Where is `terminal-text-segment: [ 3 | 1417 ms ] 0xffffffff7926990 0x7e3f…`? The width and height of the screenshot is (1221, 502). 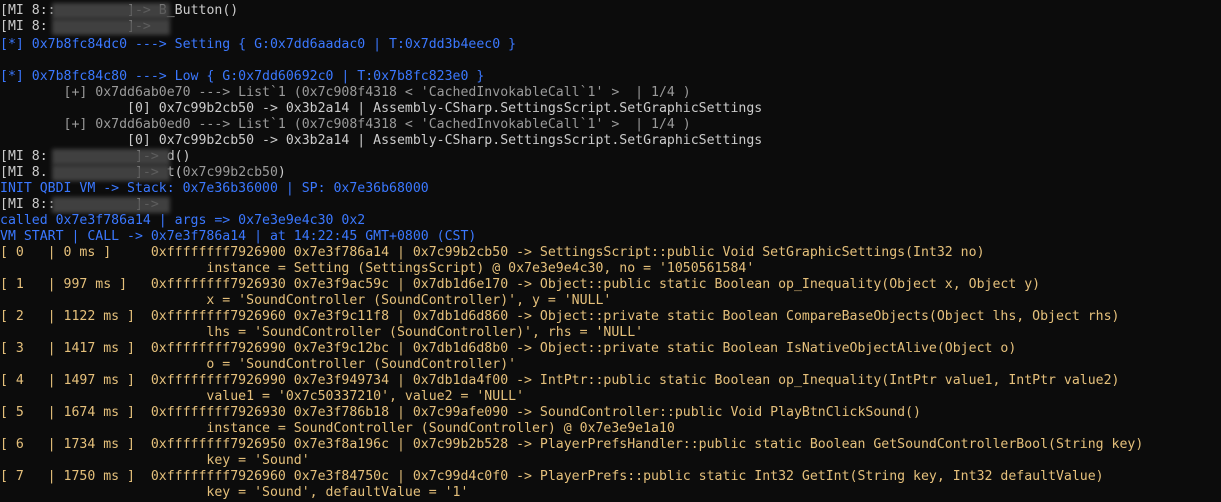 terminal-text-segment: [ 3 | 1417 ms ] 0xffffffff7926990 0x7e3f… is located at coordinates (508, 348).